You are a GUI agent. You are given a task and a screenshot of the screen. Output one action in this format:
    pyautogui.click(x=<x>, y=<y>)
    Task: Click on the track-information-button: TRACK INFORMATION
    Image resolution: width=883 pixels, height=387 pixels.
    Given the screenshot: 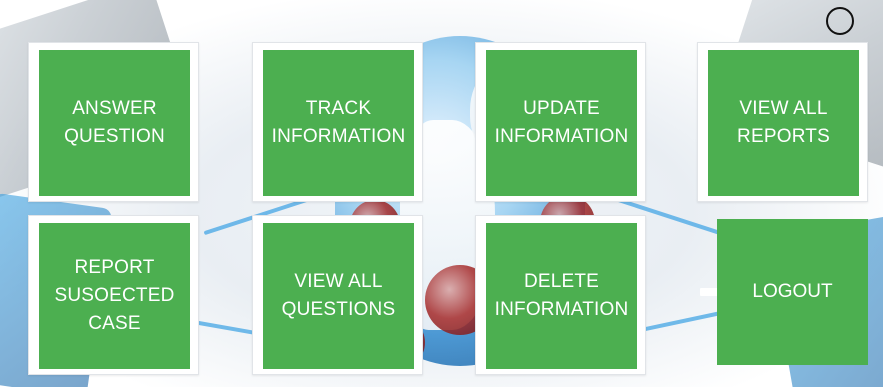 What is the action you would take?
    pyautogui.click(x=338, y=123)
    